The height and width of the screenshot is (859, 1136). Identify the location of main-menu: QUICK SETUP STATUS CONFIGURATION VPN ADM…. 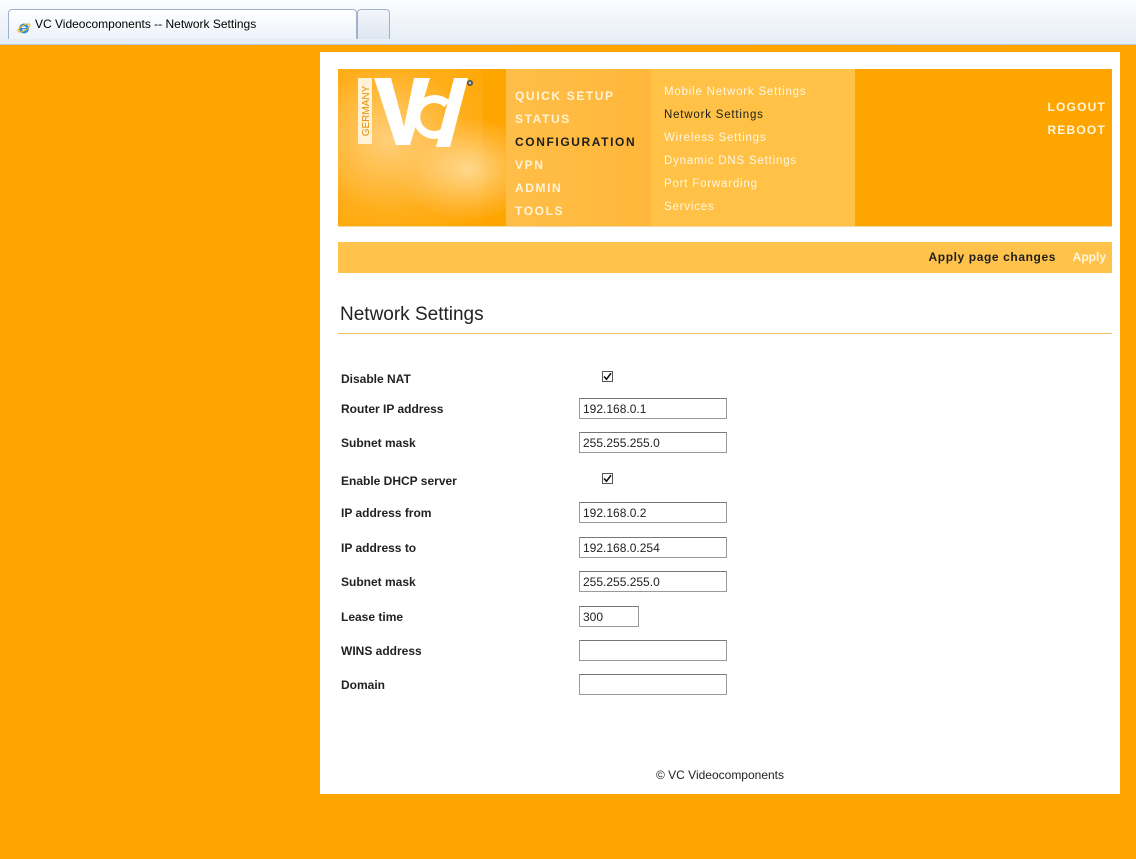
(578, 147).